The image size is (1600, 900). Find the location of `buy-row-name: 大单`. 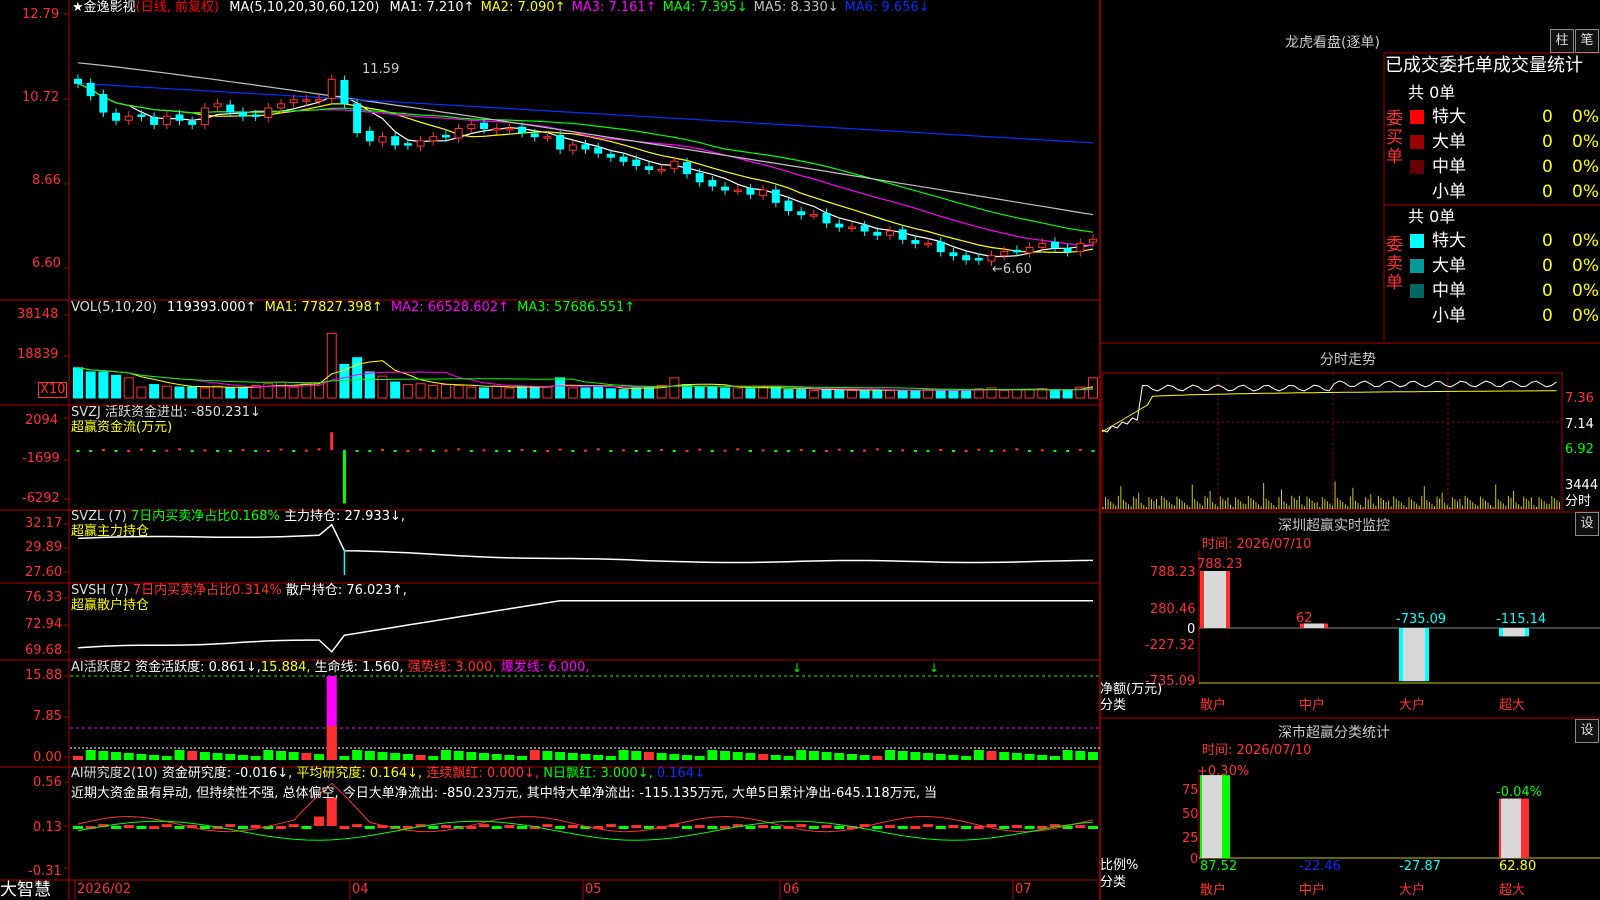

buy-row-name: 大单 is located at coordinates (1449, 142).